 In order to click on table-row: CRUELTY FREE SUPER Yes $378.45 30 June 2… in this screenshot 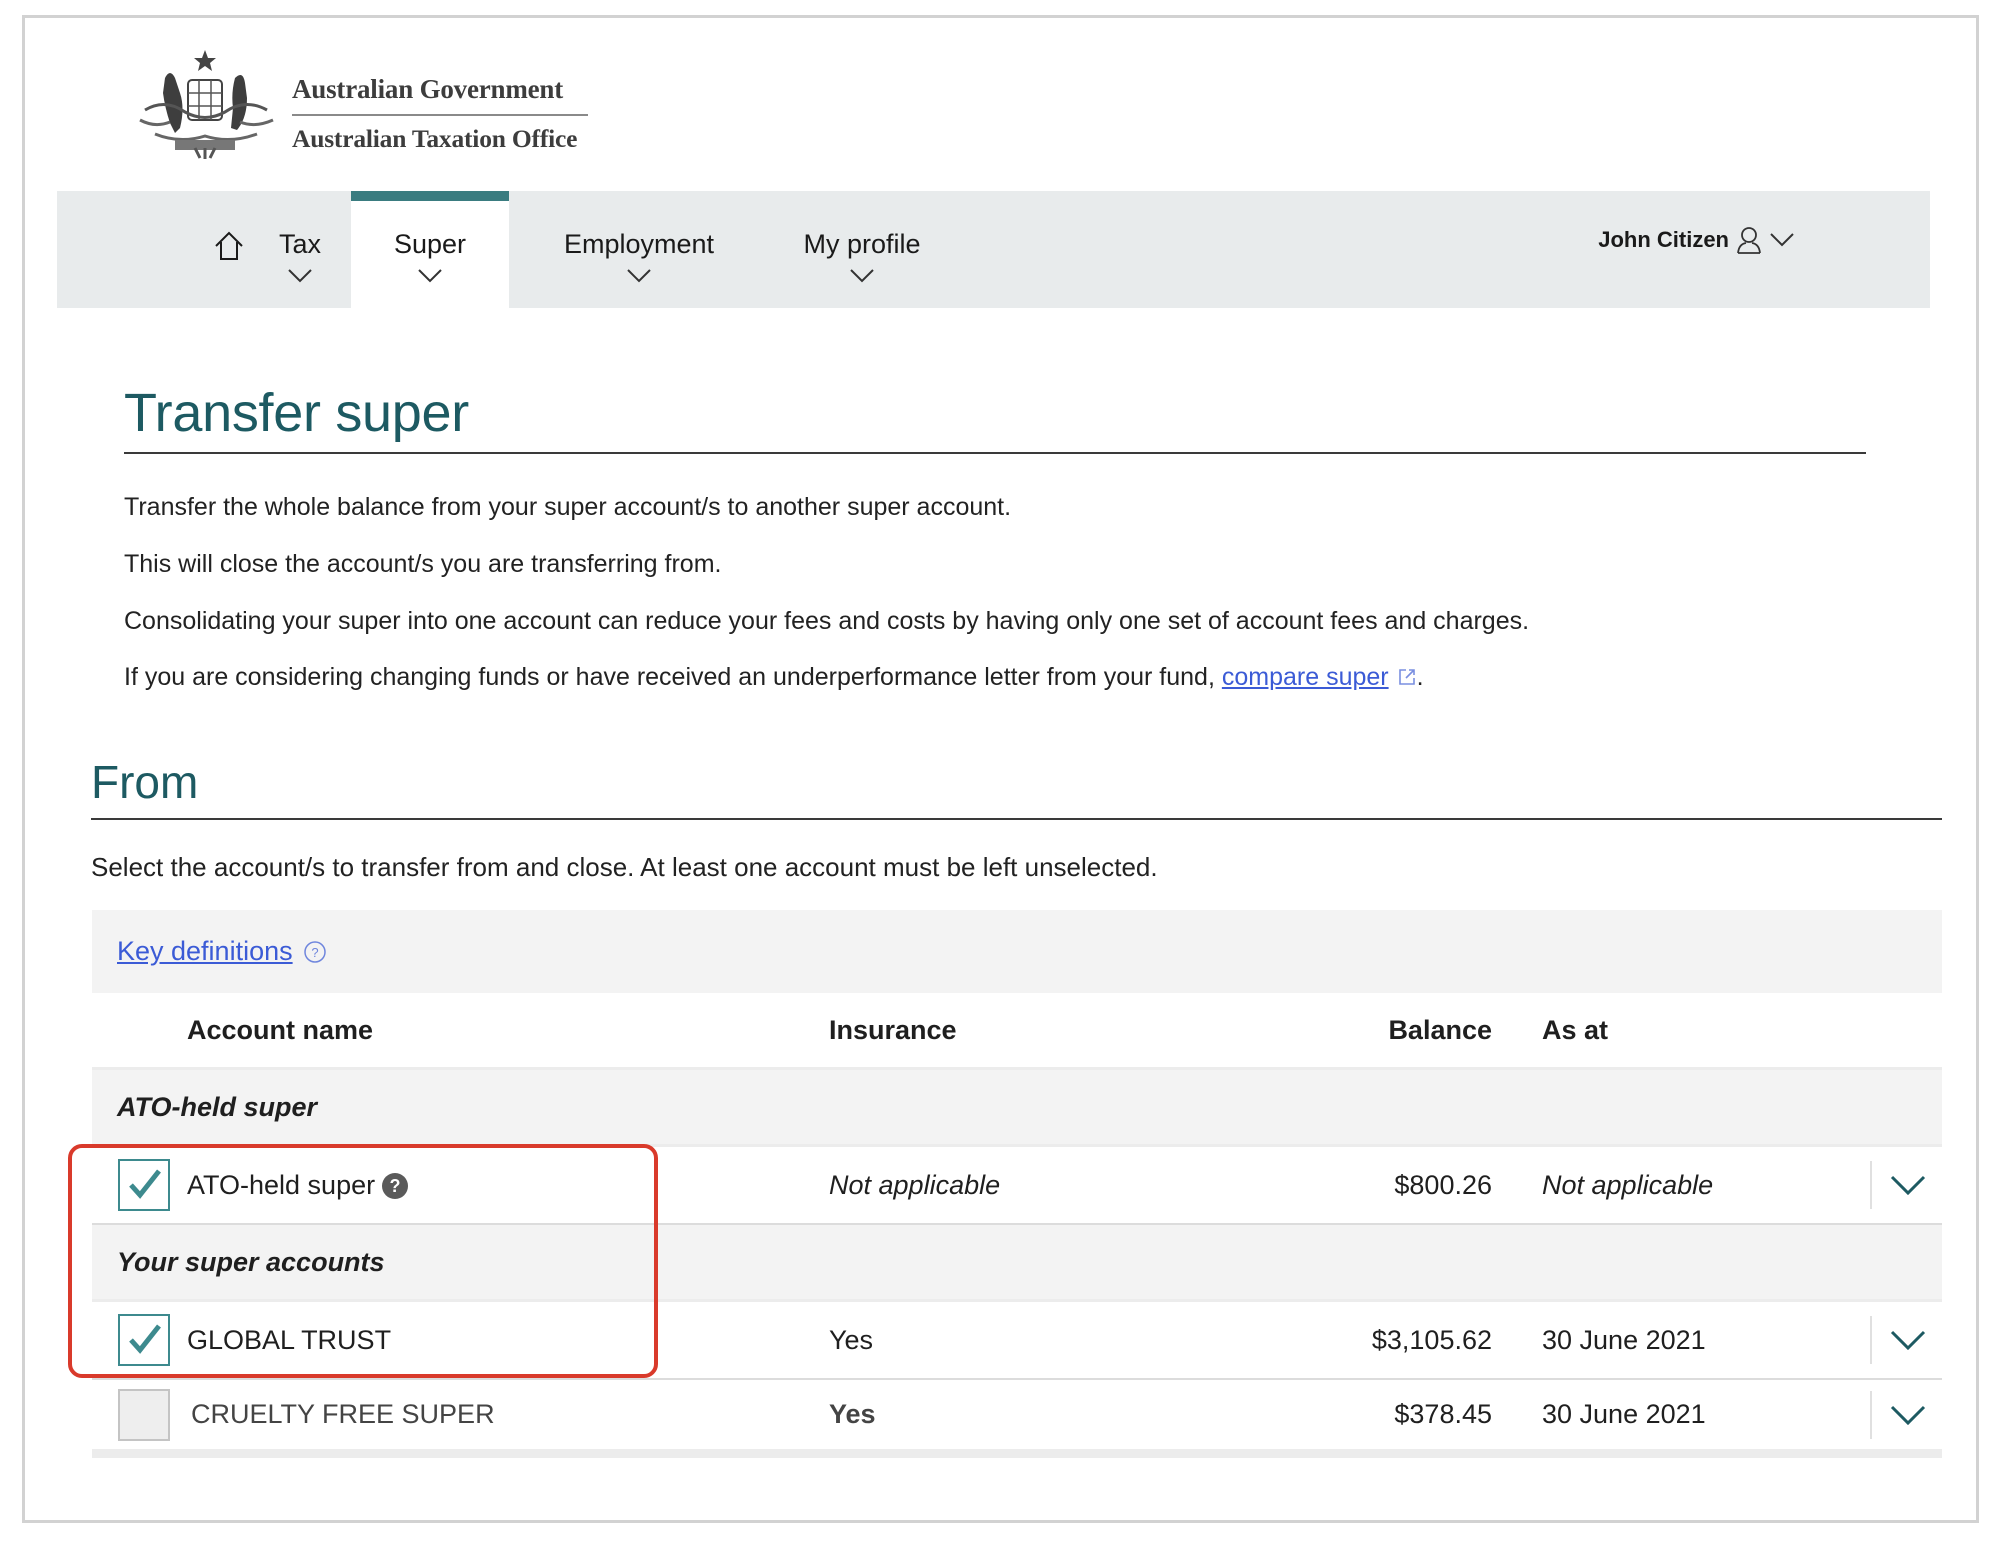, I will do `click(1017, 1419)`.